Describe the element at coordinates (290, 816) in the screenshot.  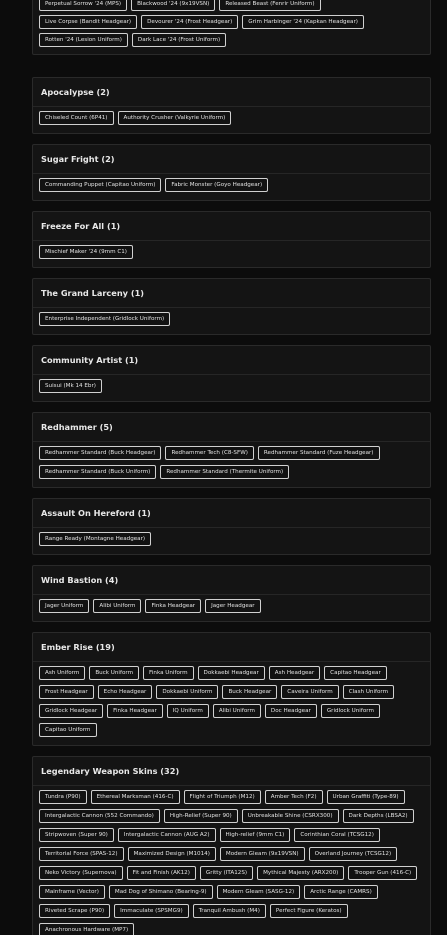
I see `item-chip: Unbreakable Shine (CSRX300)` at that location.